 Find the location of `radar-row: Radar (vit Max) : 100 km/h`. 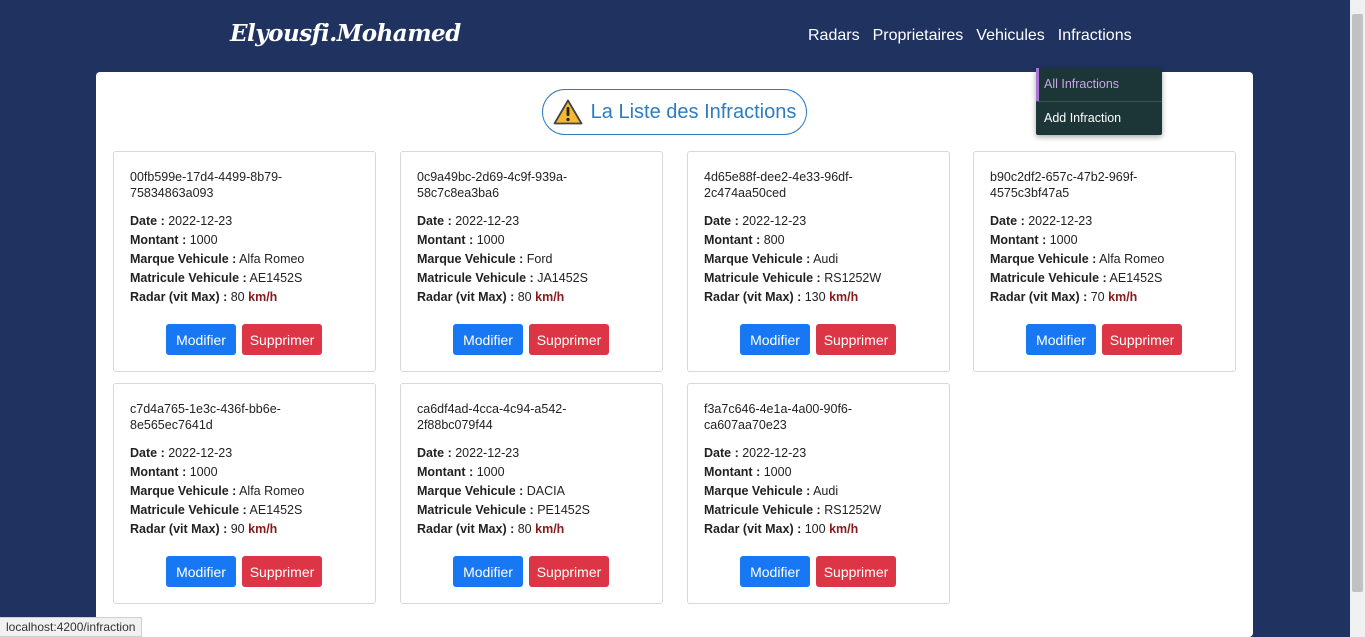

radar-row: Radar (vit Max) : 100 km/h is located at coordinates (792, 529).